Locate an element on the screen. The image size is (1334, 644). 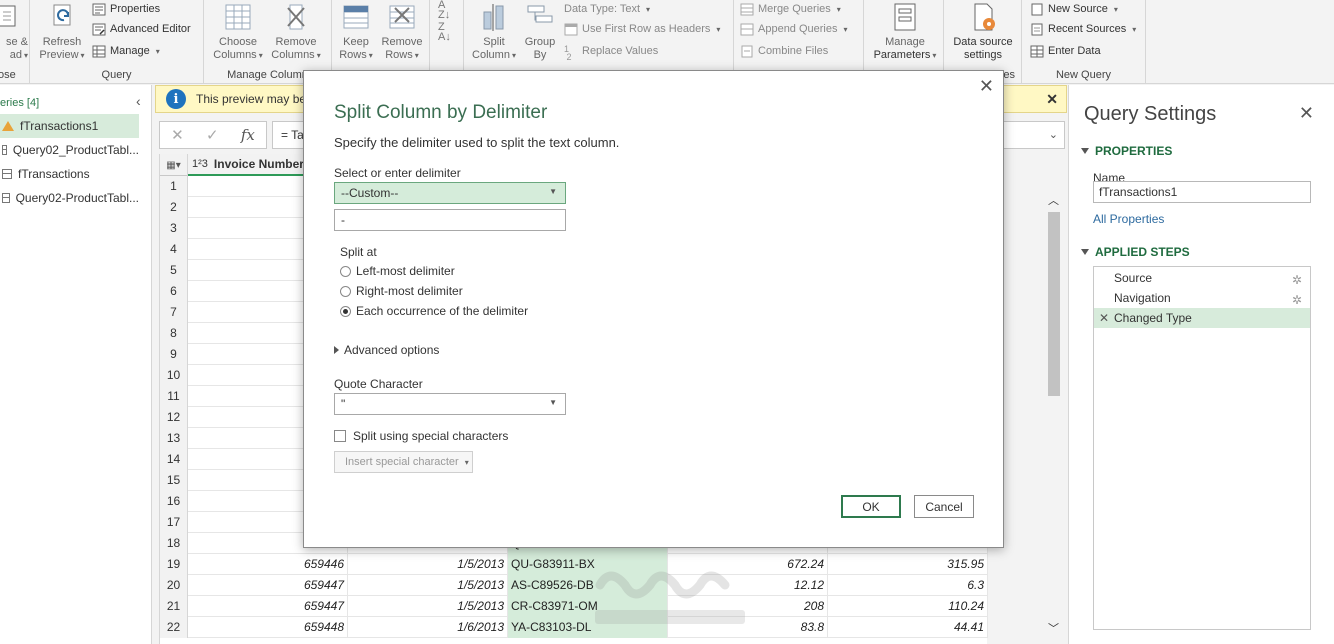
remove-columns-button: Remove Columns ▾ is located at coordinates (296, 31).